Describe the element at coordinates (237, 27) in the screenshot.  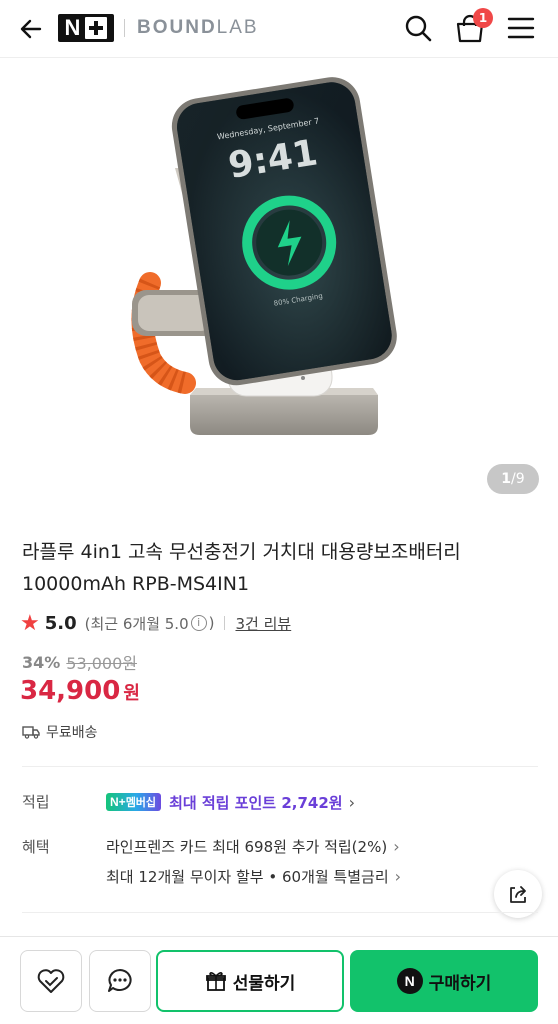
I see `store-name-light: LAB` at that location.